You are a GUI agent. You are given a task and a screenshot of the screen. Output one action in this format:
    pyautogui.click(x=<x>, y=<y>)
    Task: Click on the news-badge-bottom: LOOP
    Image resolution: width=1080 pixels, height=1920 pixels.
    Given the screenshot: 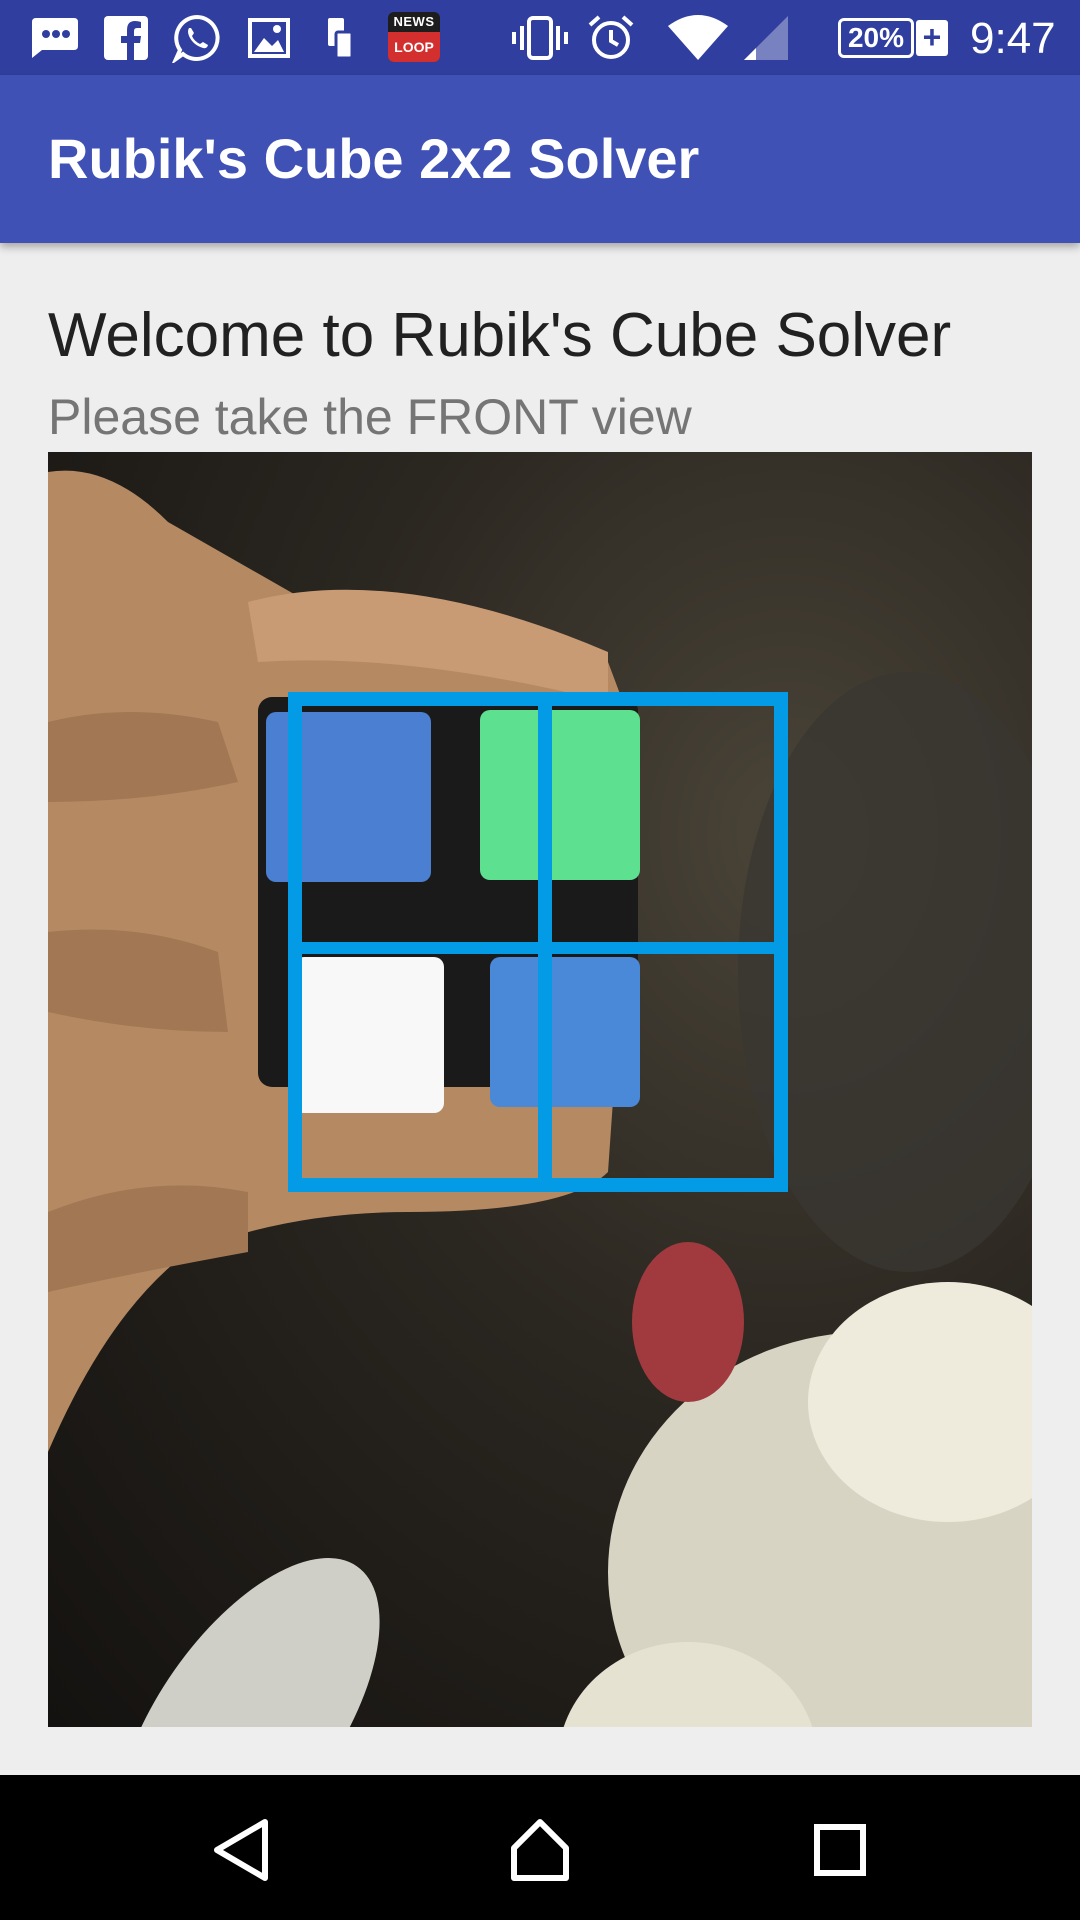 What is the action you would take?
    pyautogui.click(x=414, y=47)
    